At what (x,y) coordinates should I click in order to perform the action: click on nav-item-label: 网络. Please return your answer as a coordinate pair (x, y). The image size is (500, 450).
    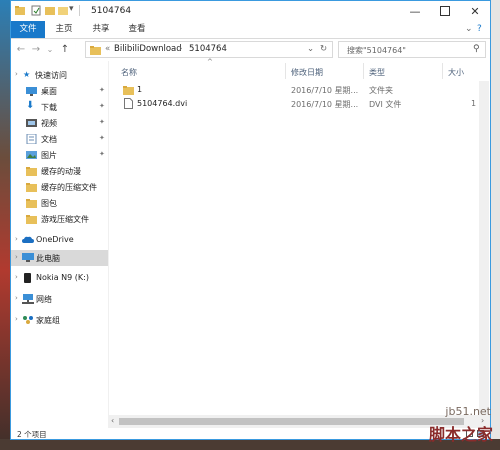
    Looking at the image, I should click on (44, 299).